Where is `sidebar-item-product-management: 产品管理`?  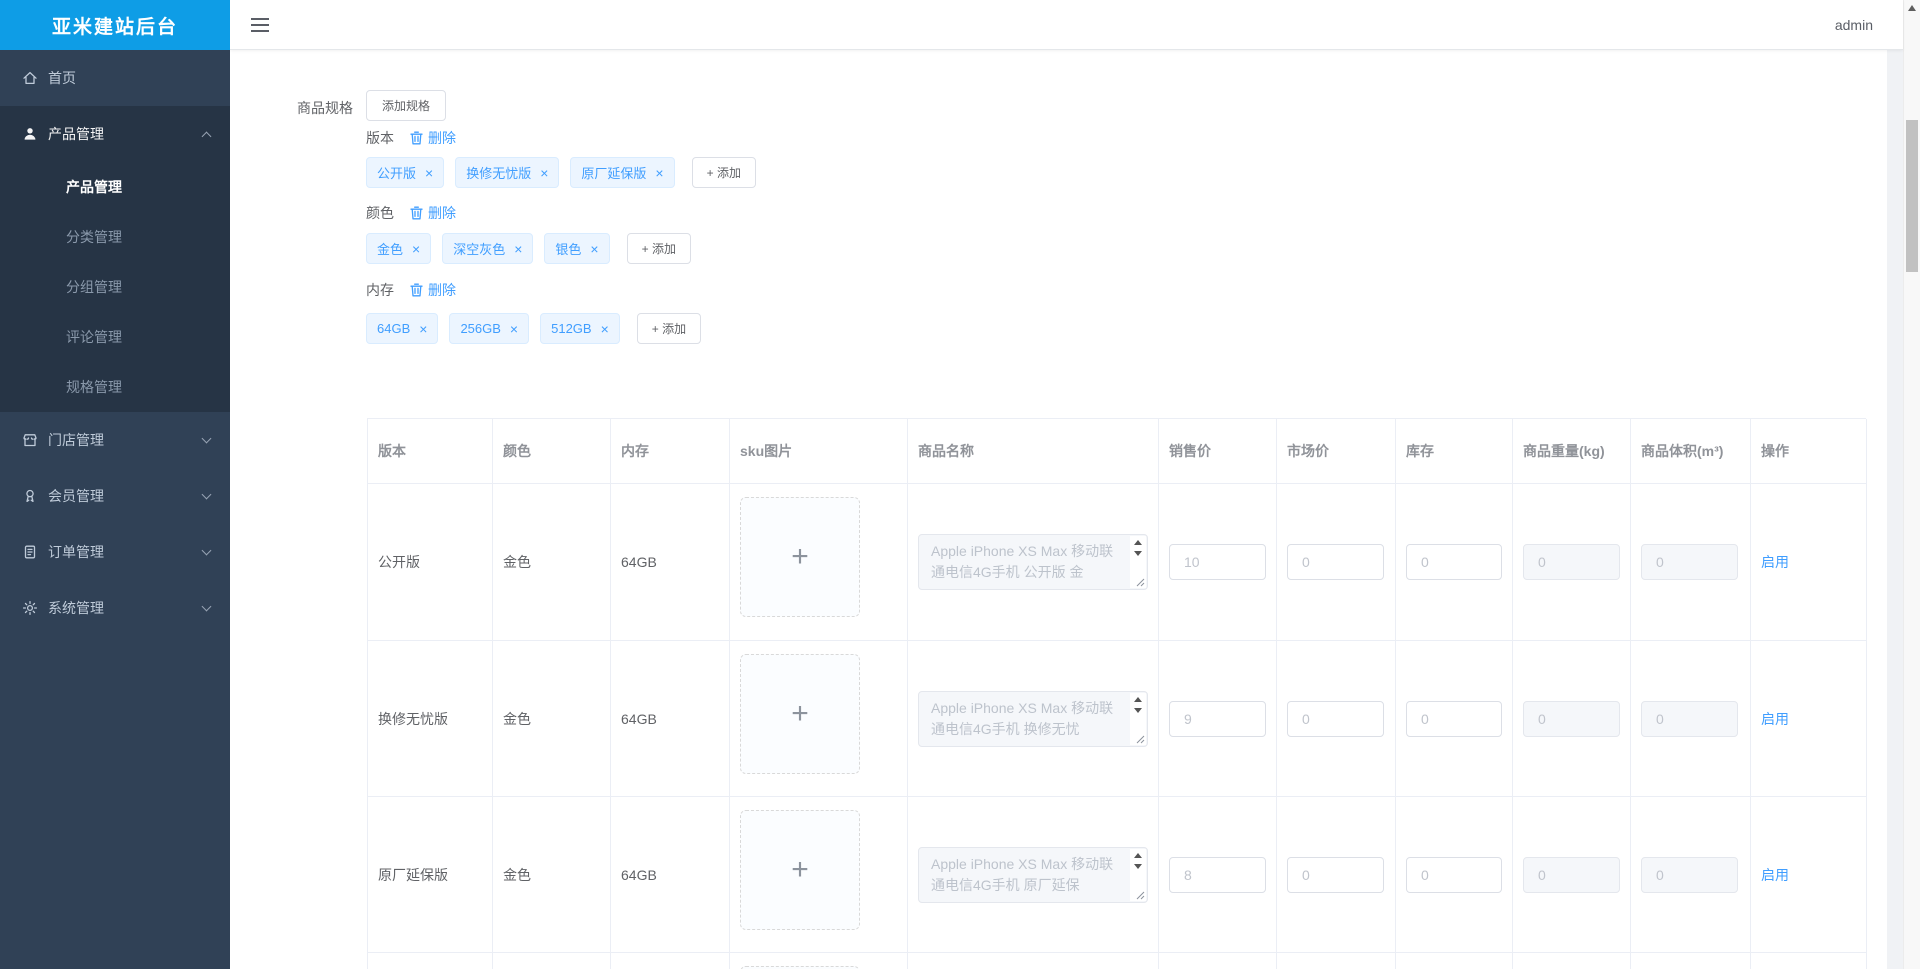
sidebar-item-product-management: 产品管理 is located at coordinates (115, 134).